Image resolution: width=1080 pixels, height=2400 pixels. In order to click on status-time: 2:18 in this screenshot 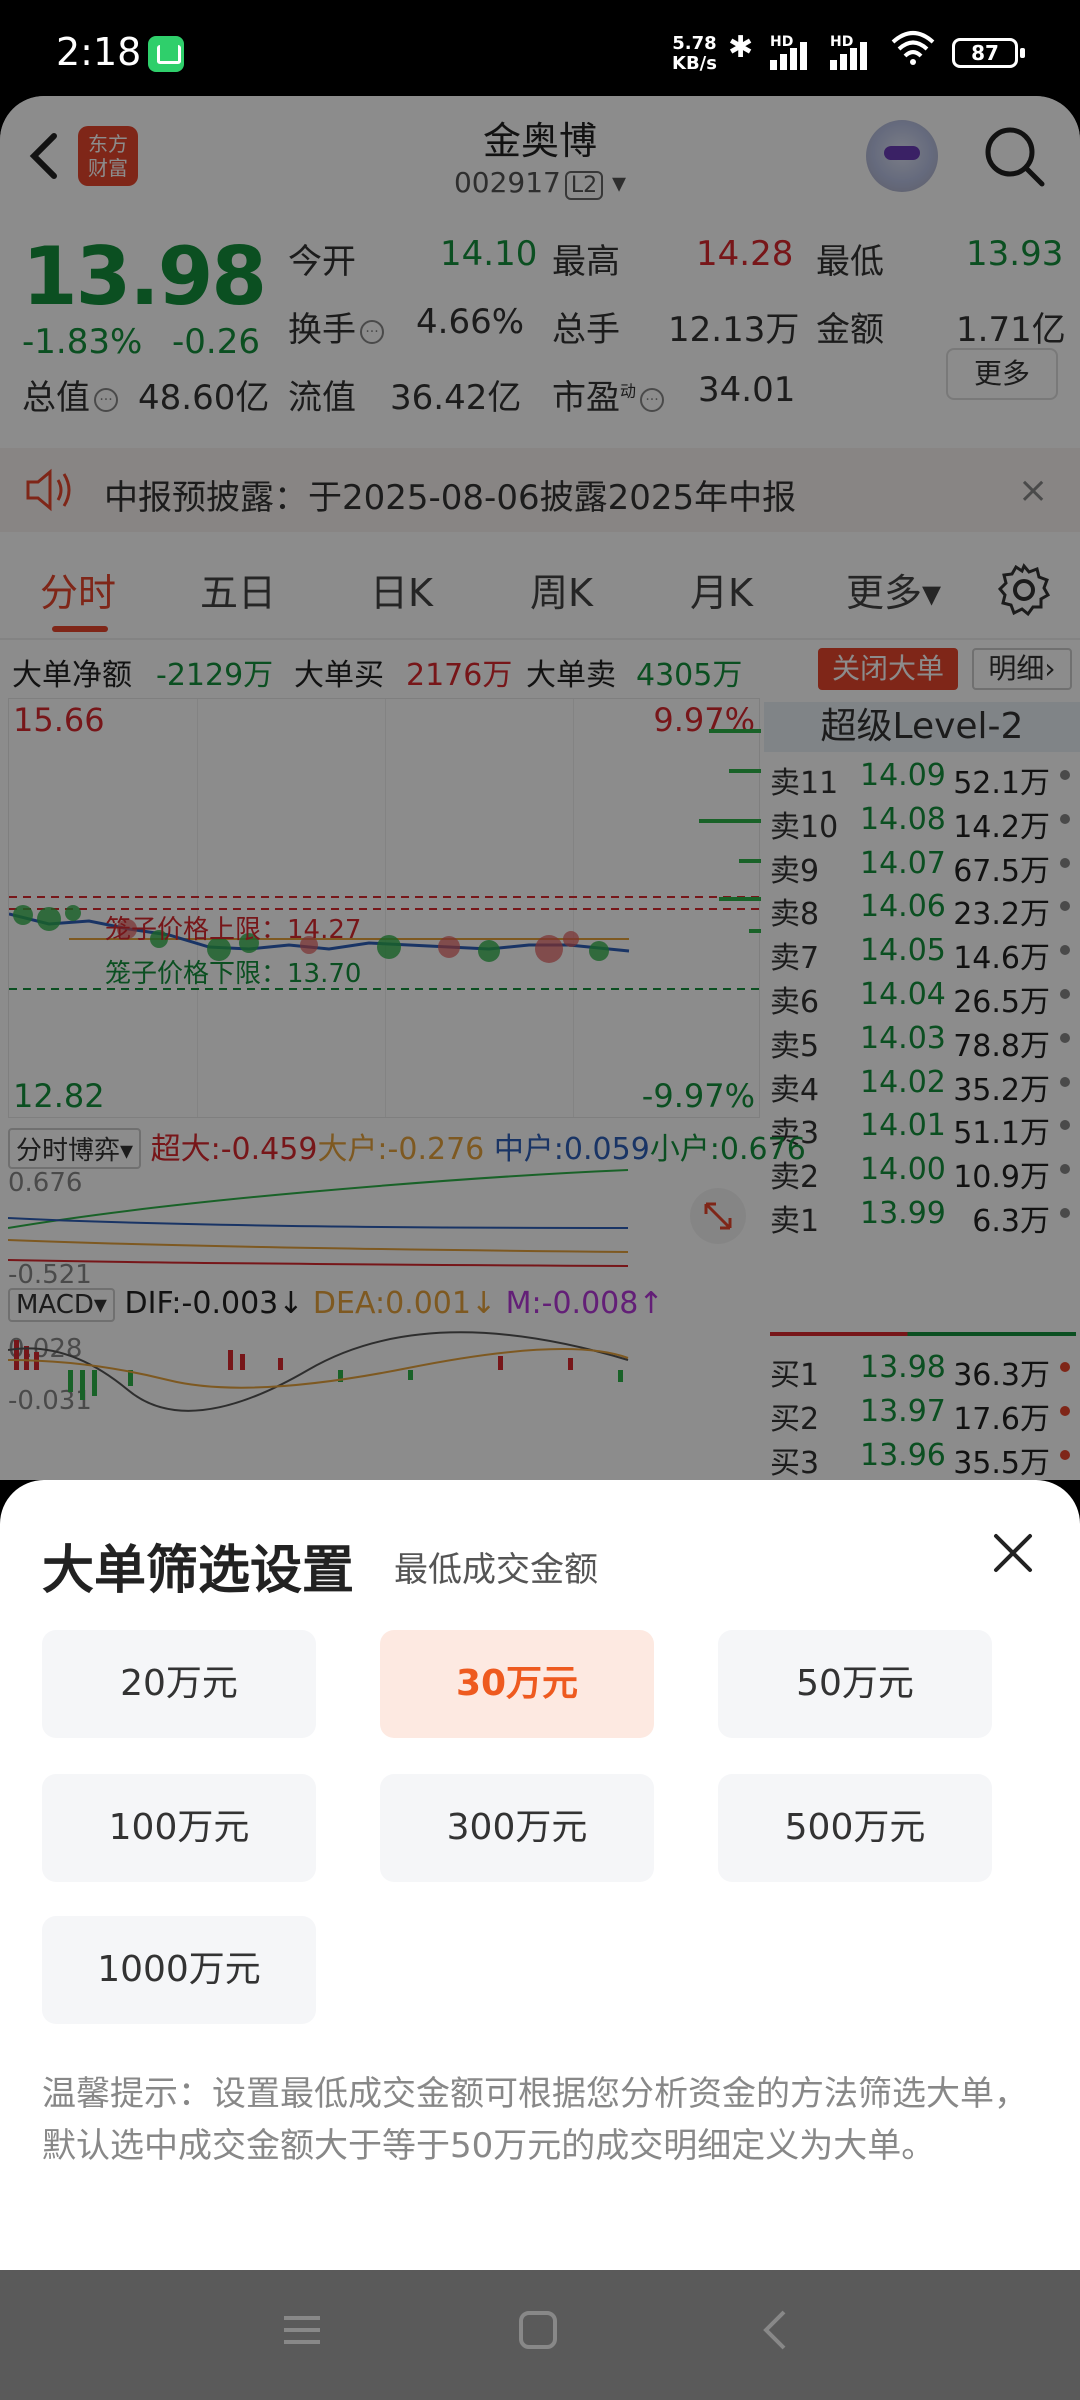, I will do `click(99, 52)`.